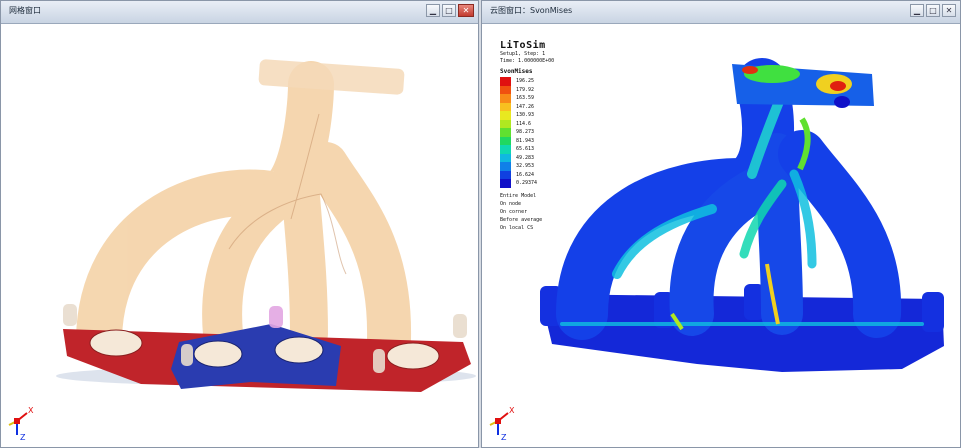  I want to click on title-bar: 云图窗口：SvonMises ▁ □ ✕, so click(721, 12).